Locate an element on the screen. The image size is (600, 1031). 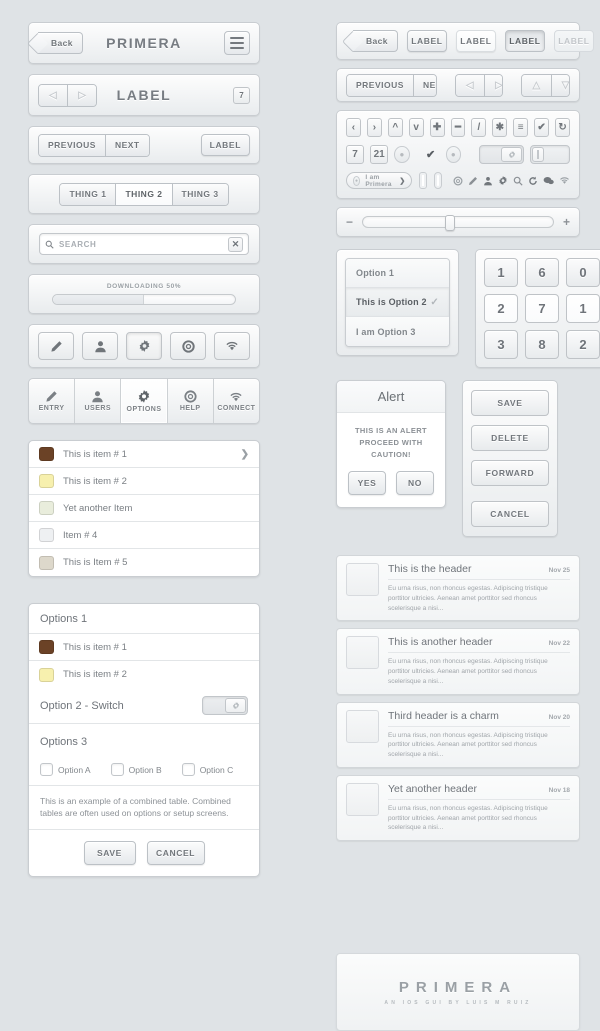
checkbox-group-item: Option B is located at coordinates (143, 769).